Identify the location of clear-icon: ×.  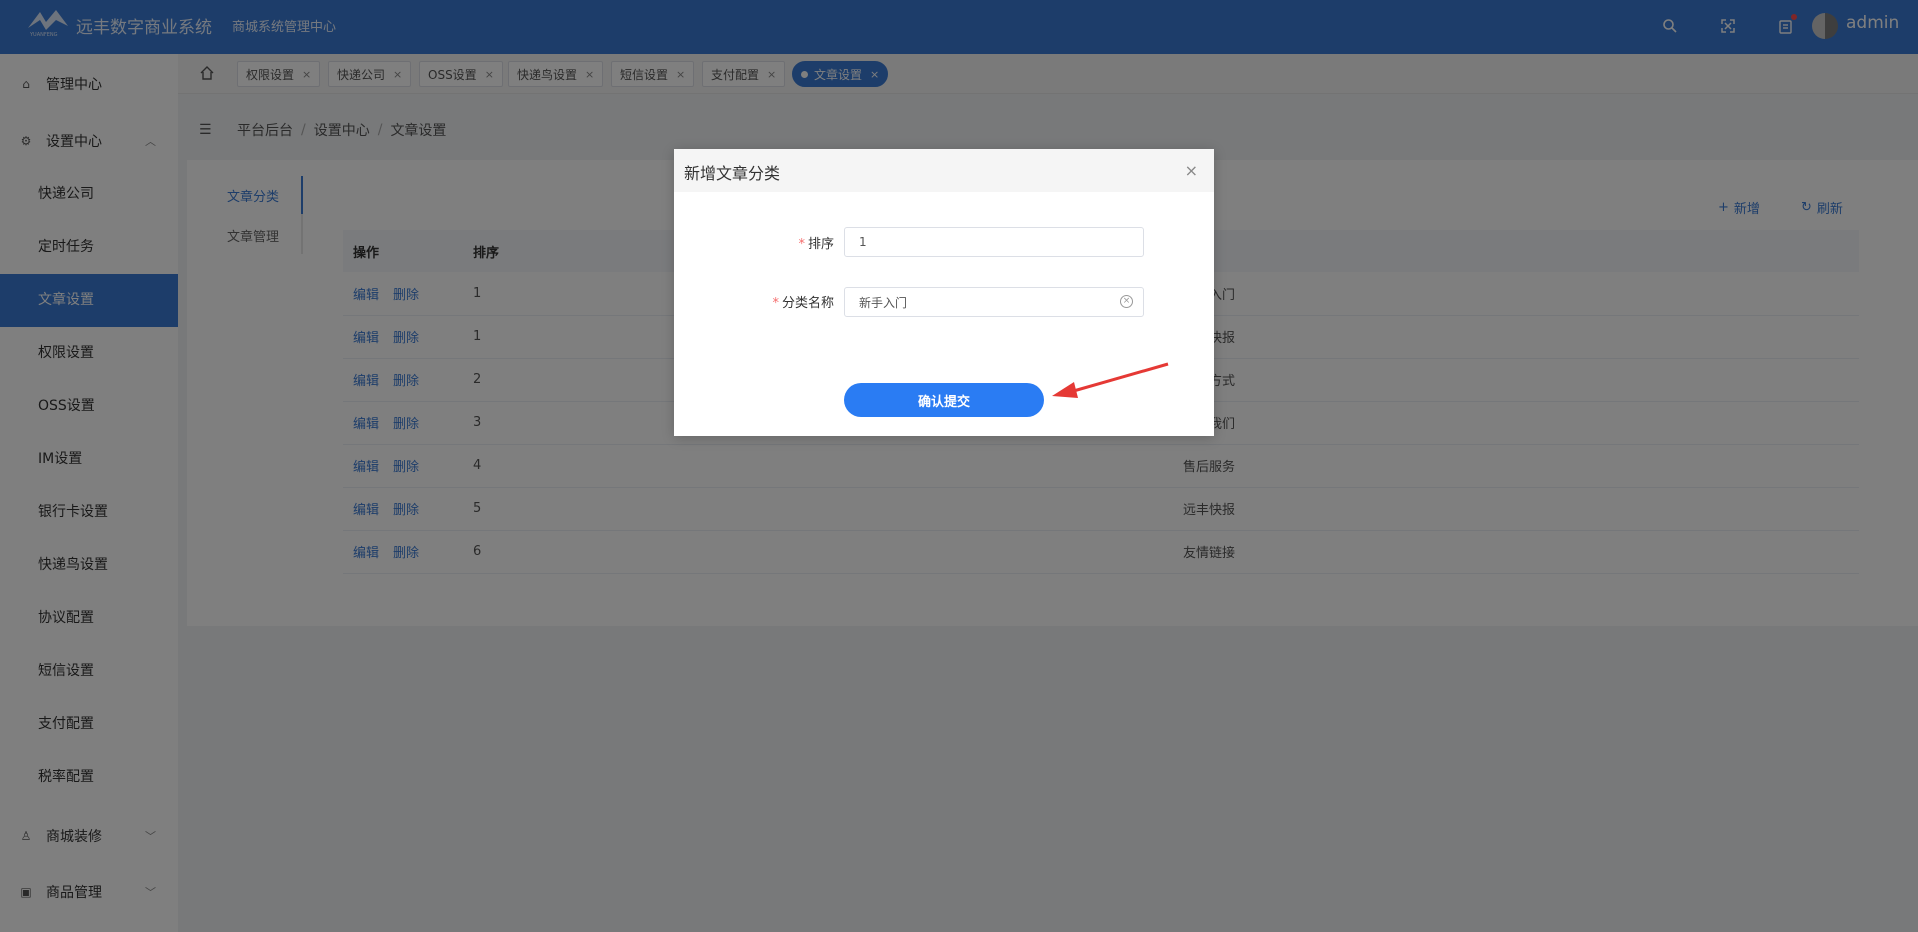
(1126, 301).